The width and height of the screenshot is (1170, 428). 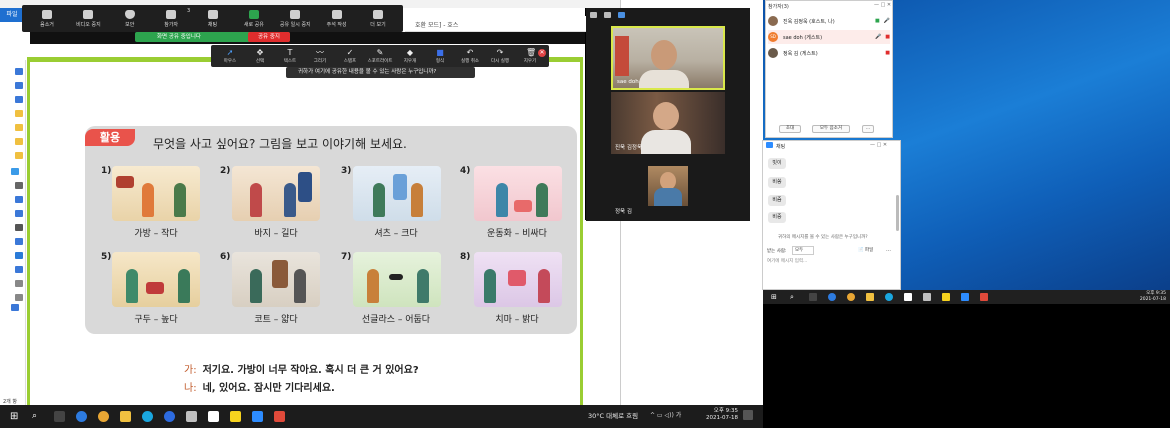 I want to click on video-name: 정욱 김, so click(x=623, y=212).